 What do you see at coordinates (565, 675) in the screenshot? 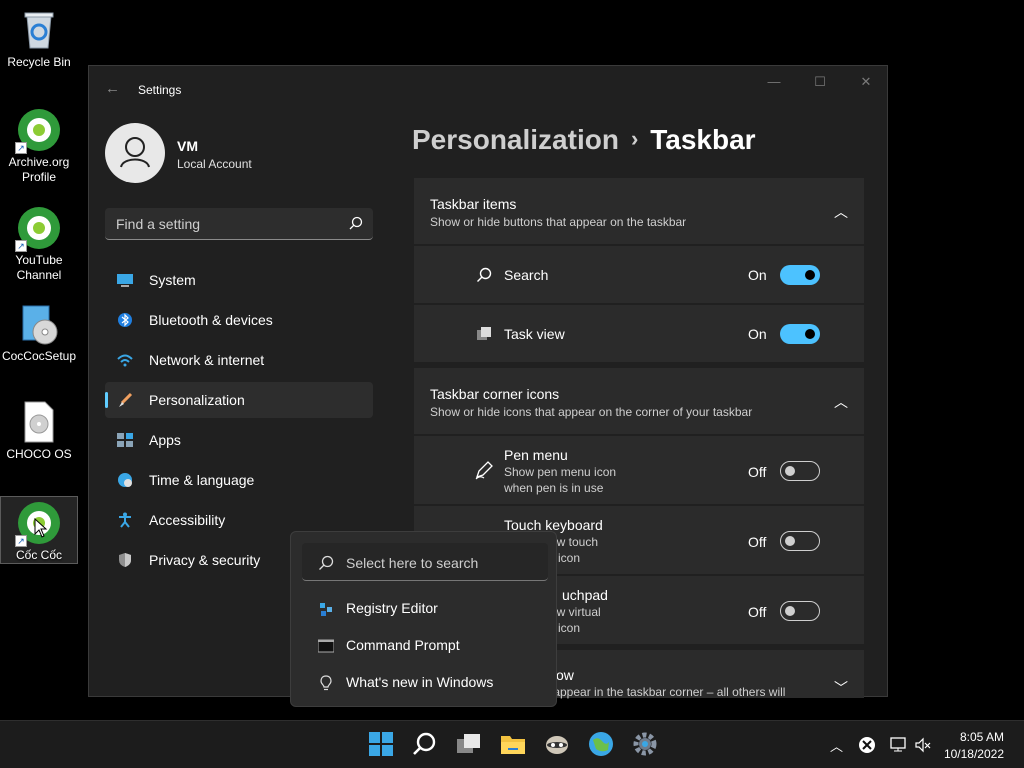
I see `section-title: ow` at bounding box center [565, 675].